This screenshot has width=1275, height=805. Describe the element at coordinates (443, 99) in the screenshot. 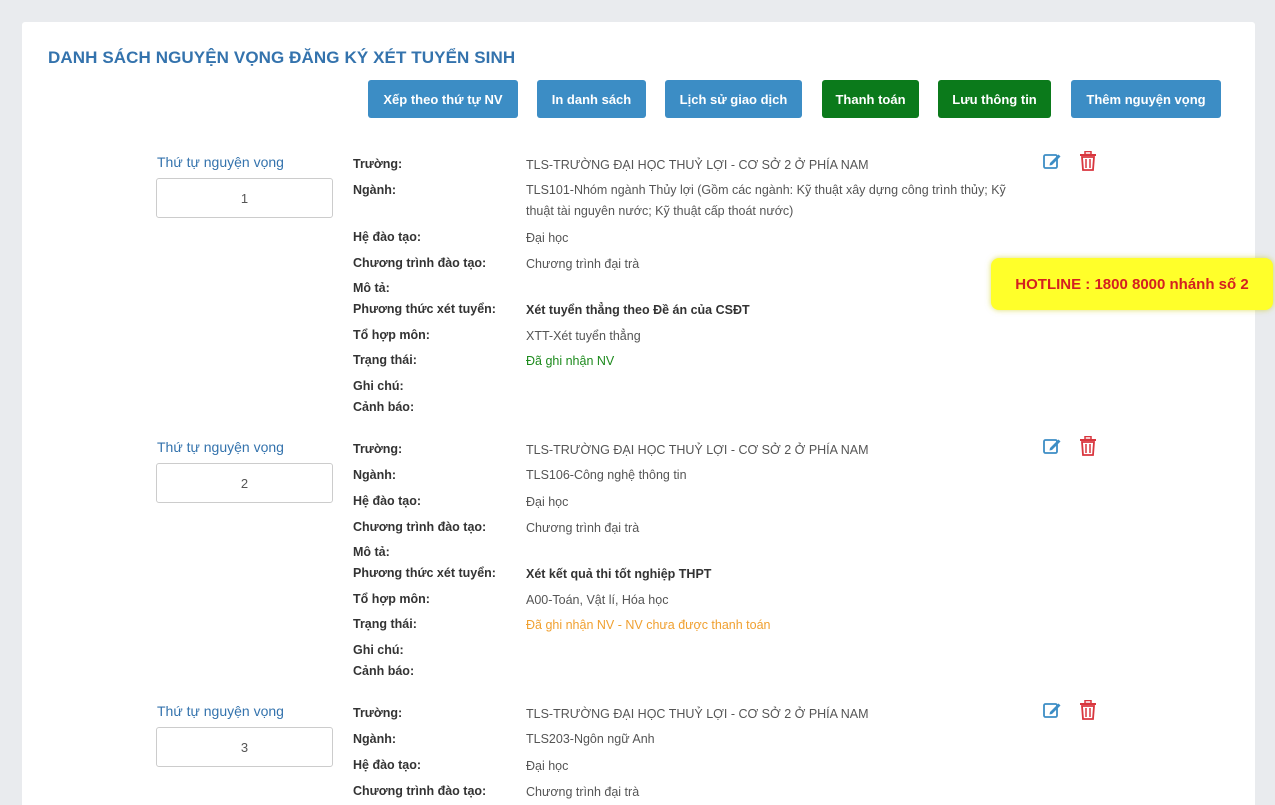

I see `sort-by-order-button: Xếp theo thứ tự NV` at that location.